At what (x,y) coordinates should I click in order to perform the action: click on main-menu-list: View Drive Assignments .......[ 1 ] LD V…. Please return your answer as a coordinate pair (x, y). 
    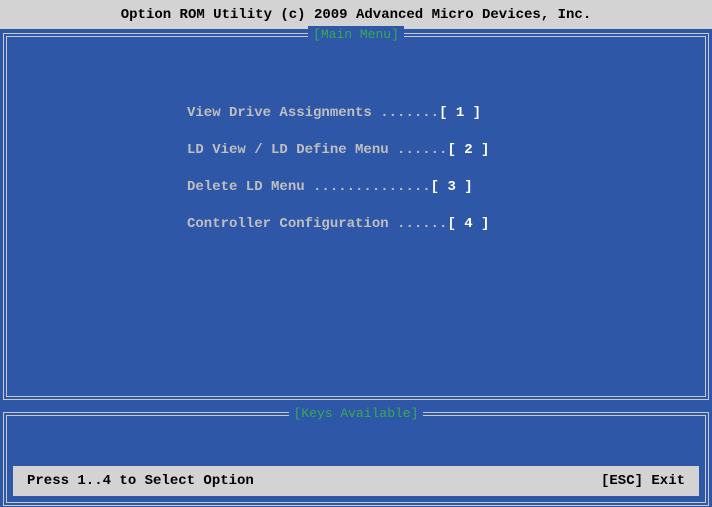
    Looking at the image, I should click on (338, 179).